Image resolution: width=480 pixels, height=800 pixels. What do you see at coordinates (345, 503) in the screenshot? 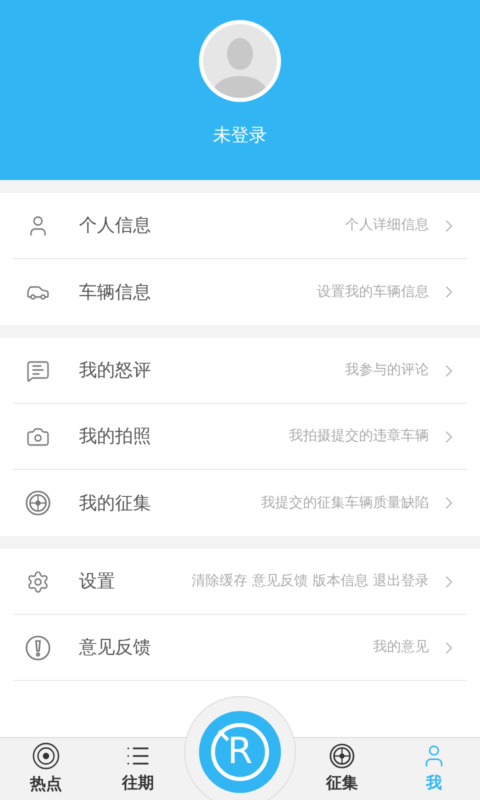
I see `menu-detail: 我提交的征集车辆质量缺陷` at bounding box center [345, 503].